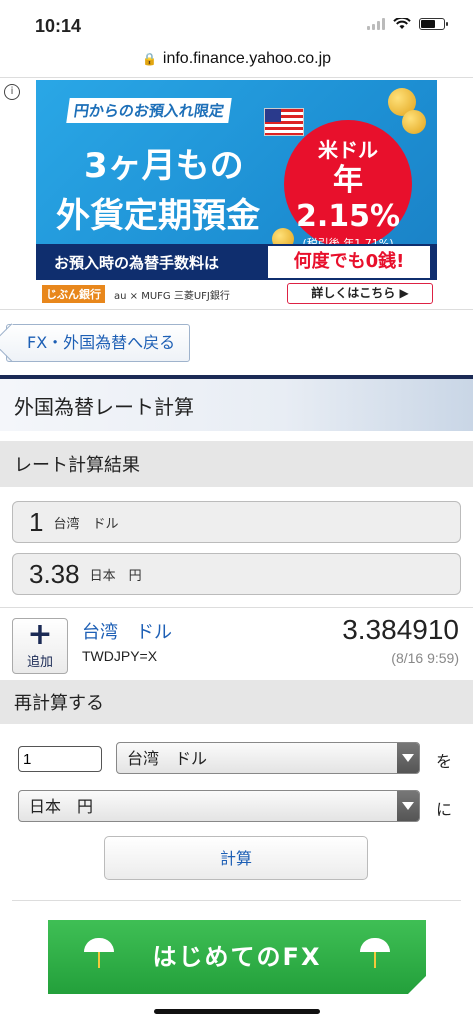  Describe the element at coordinates (149, 58) in the screenshot. I see `lock-icon: 🔒` at that location.